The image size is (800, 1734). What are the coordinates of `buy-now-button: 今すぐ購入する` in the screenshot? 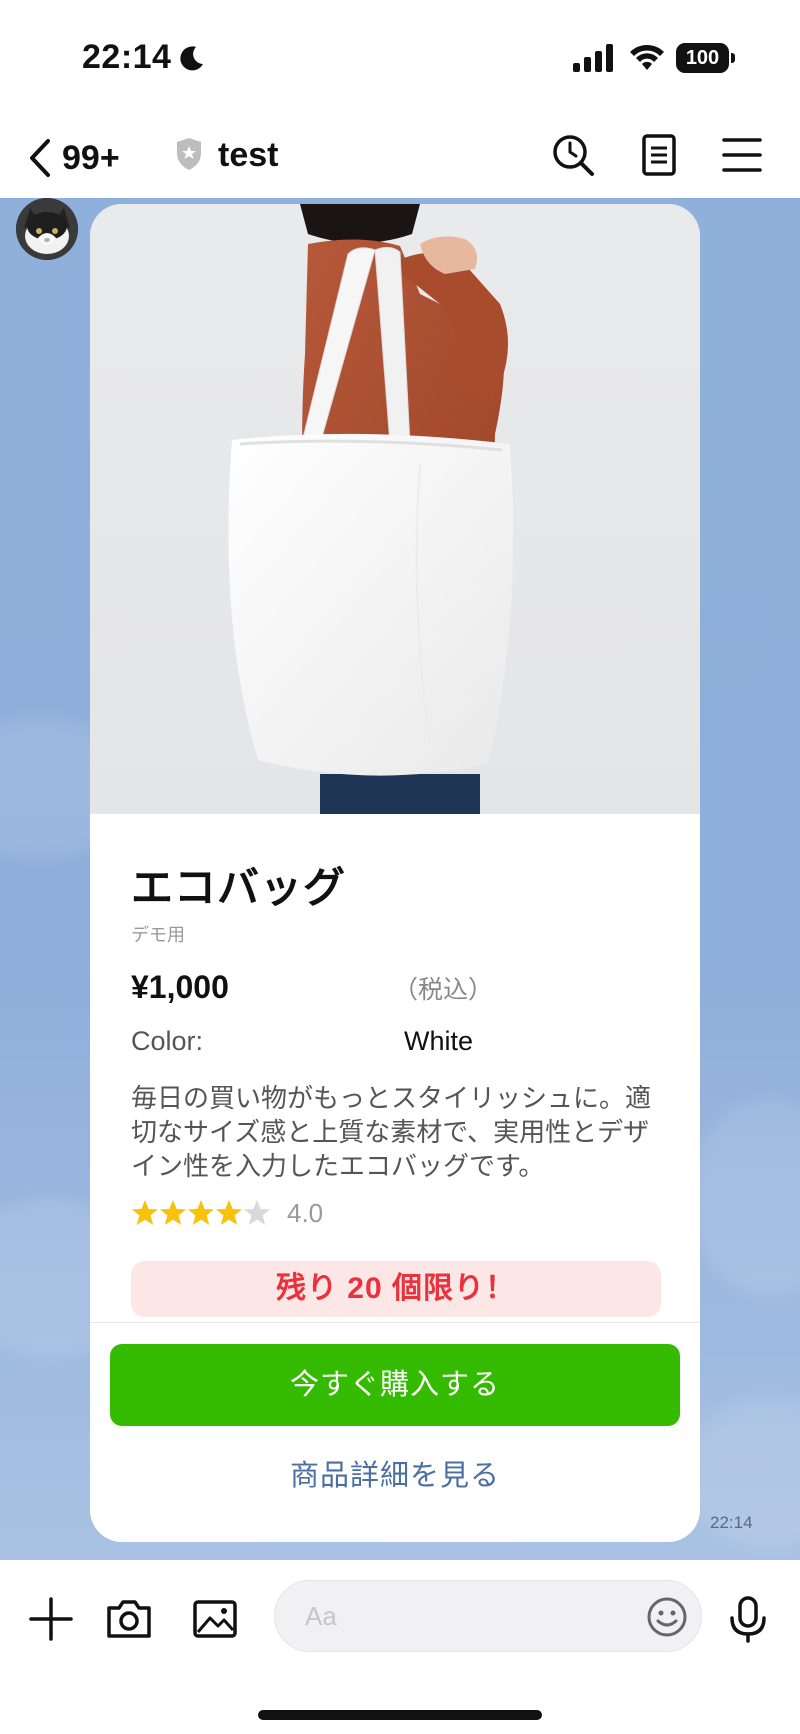 It's located at (395, 1385).